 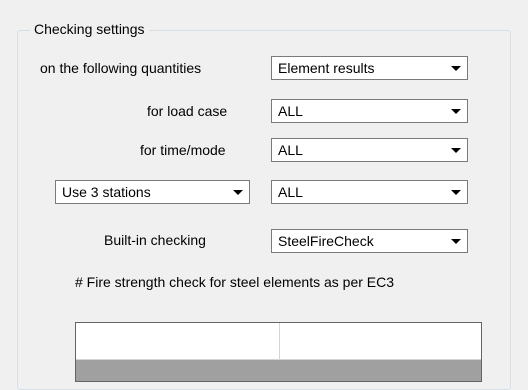 What do you see at coordinates (155, 240) in the screenshot?
I see `built-in-checking-label: Built-in checking` at bounding box center [155, 240].